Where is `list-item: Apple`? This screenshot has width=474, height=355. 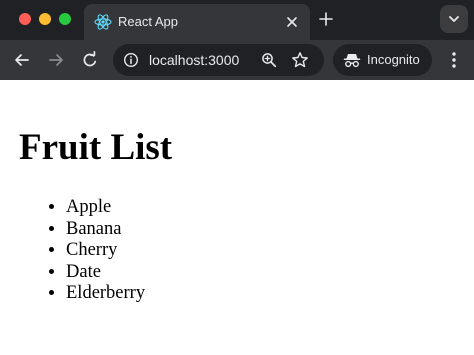
list-item: Apple is located at coordinates (105, 208).